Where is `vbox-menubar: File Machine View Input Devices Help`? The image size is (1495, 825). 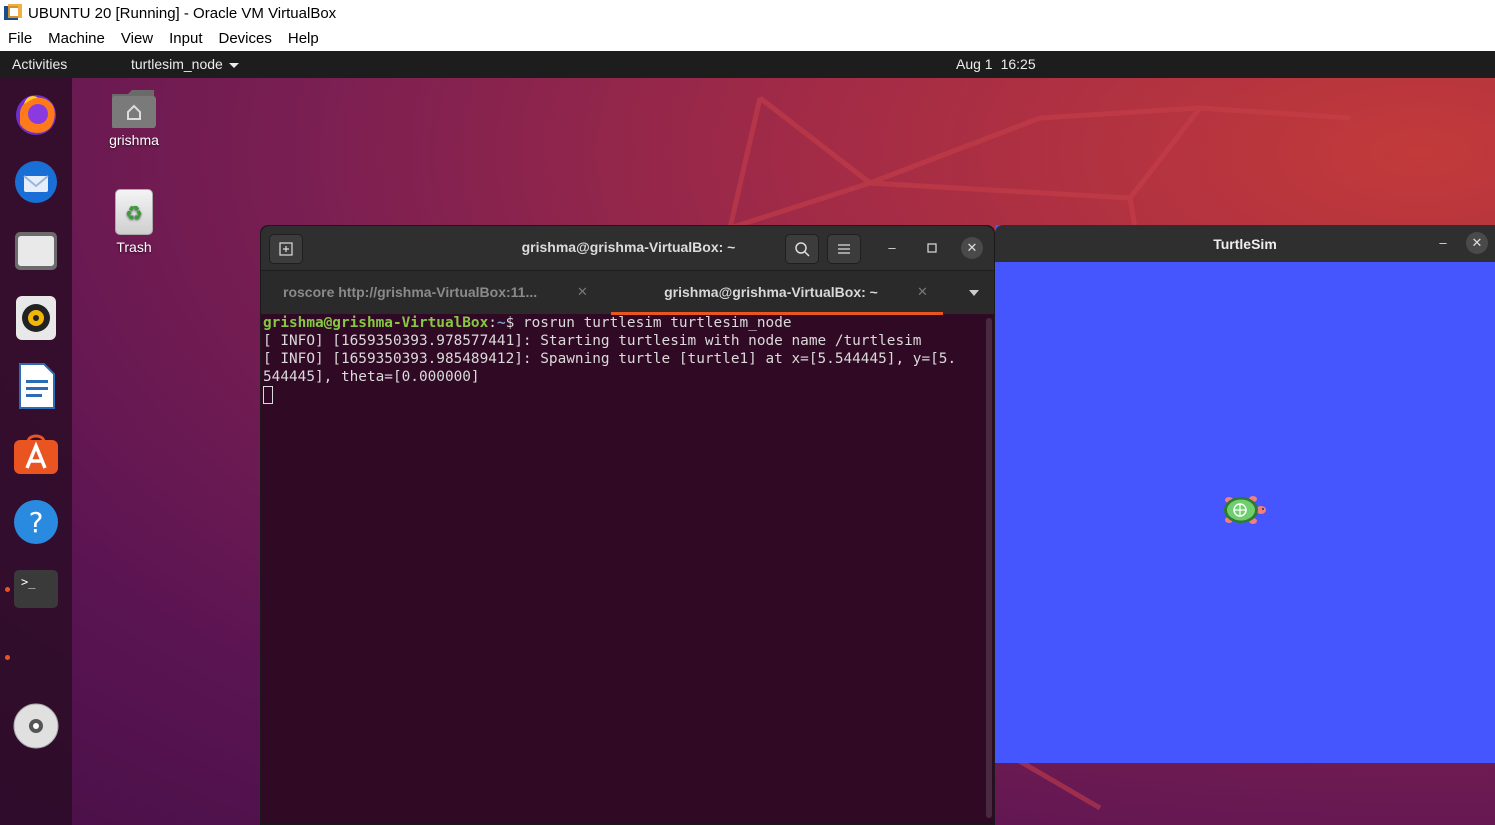
vbox-menubar: File Machine View Input Devices Help is located at coordinates (747, 38).